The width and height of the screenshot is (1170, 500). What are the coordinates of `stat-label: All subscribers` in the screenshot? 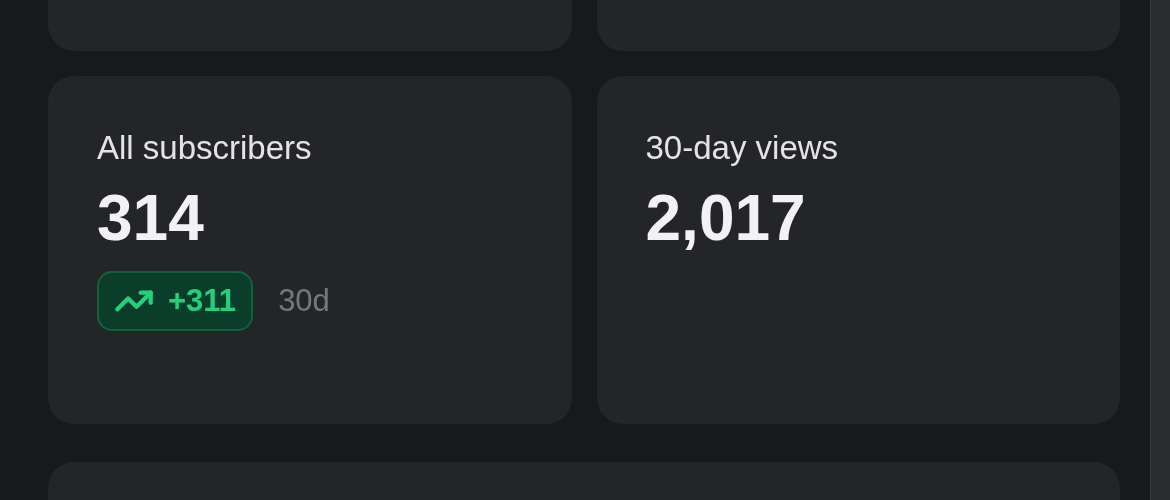 It's located at (204, 148).